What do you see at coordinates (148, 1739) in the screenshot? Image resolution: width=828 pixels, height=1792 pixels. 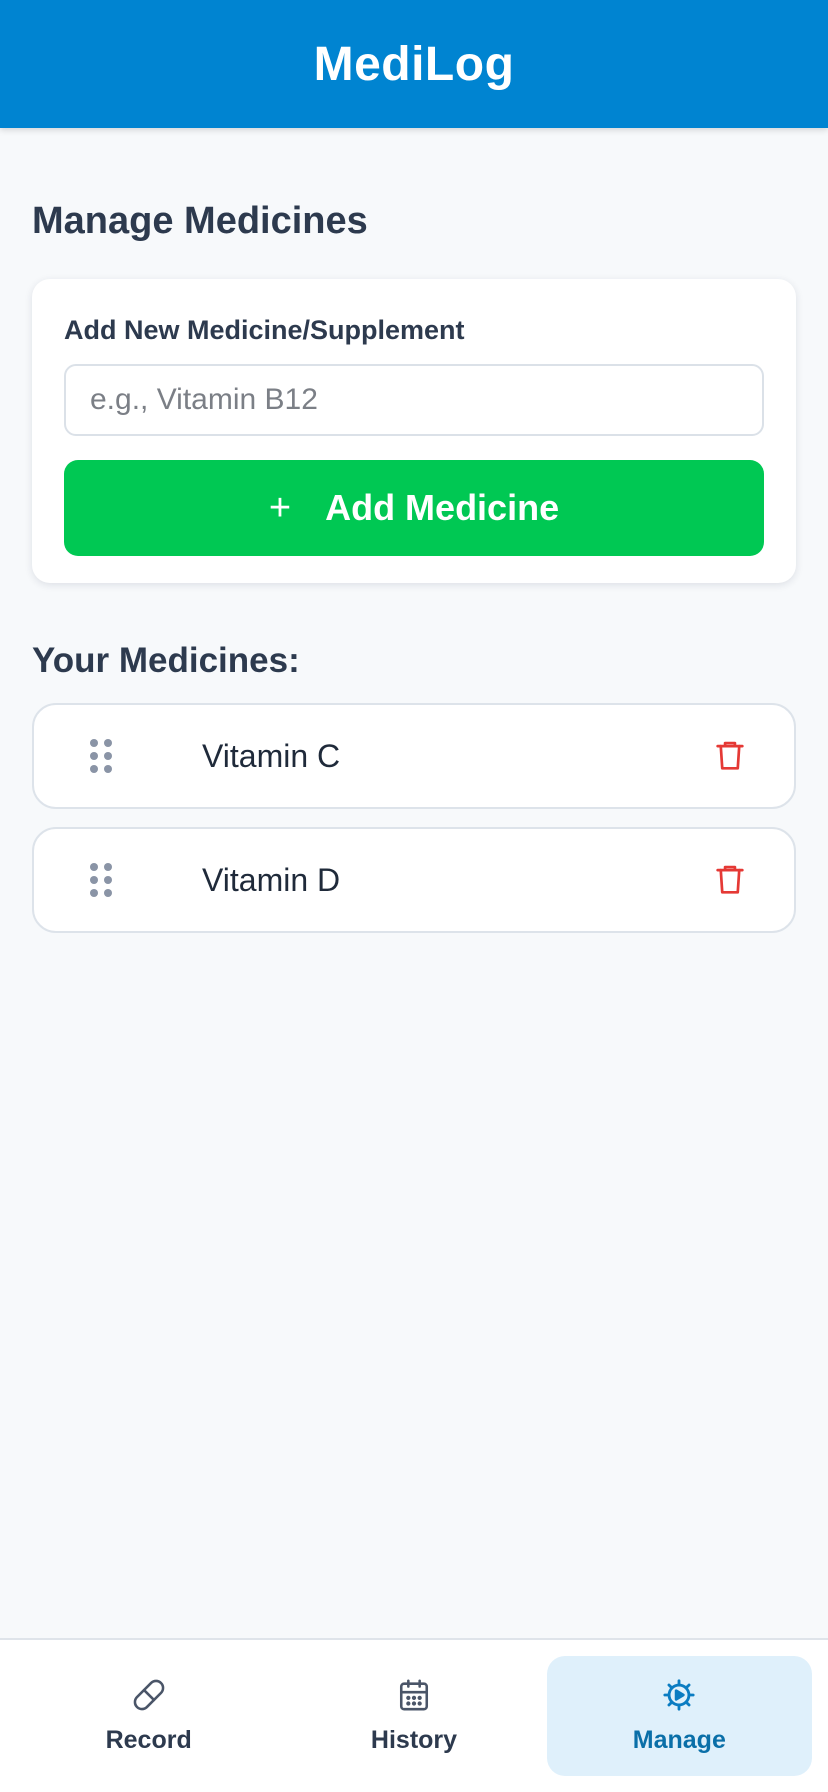 I see `nav-label-record: Record` at bounding box center [148, 1739].